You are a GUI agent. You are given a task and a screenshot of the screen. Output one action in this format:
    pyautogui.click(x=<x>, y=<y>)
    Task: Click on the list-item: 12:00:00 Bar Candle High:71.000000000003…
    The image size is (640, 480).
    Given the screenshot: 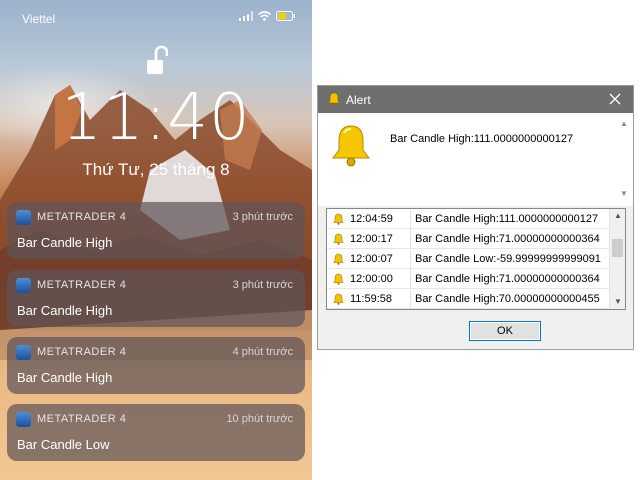 What is the action you would take?
    pyautogui.click(x=468, y=279)
    